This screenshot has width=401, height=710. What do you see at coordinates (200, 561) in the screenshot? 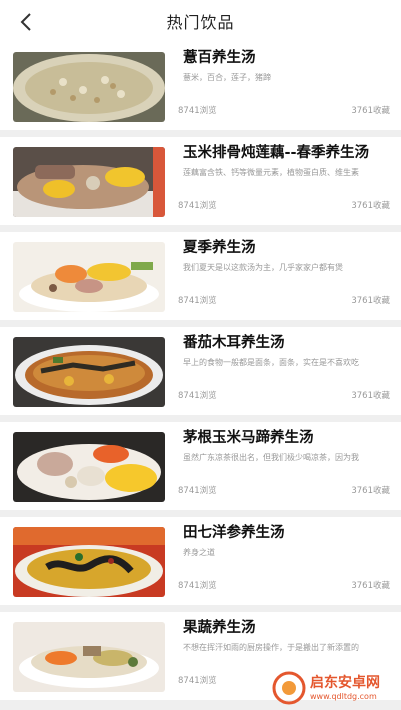
I see `list-item: 田七洋参养生汤 养身之道 8741浏览 3761收藏` at bounding box center [200, 561].